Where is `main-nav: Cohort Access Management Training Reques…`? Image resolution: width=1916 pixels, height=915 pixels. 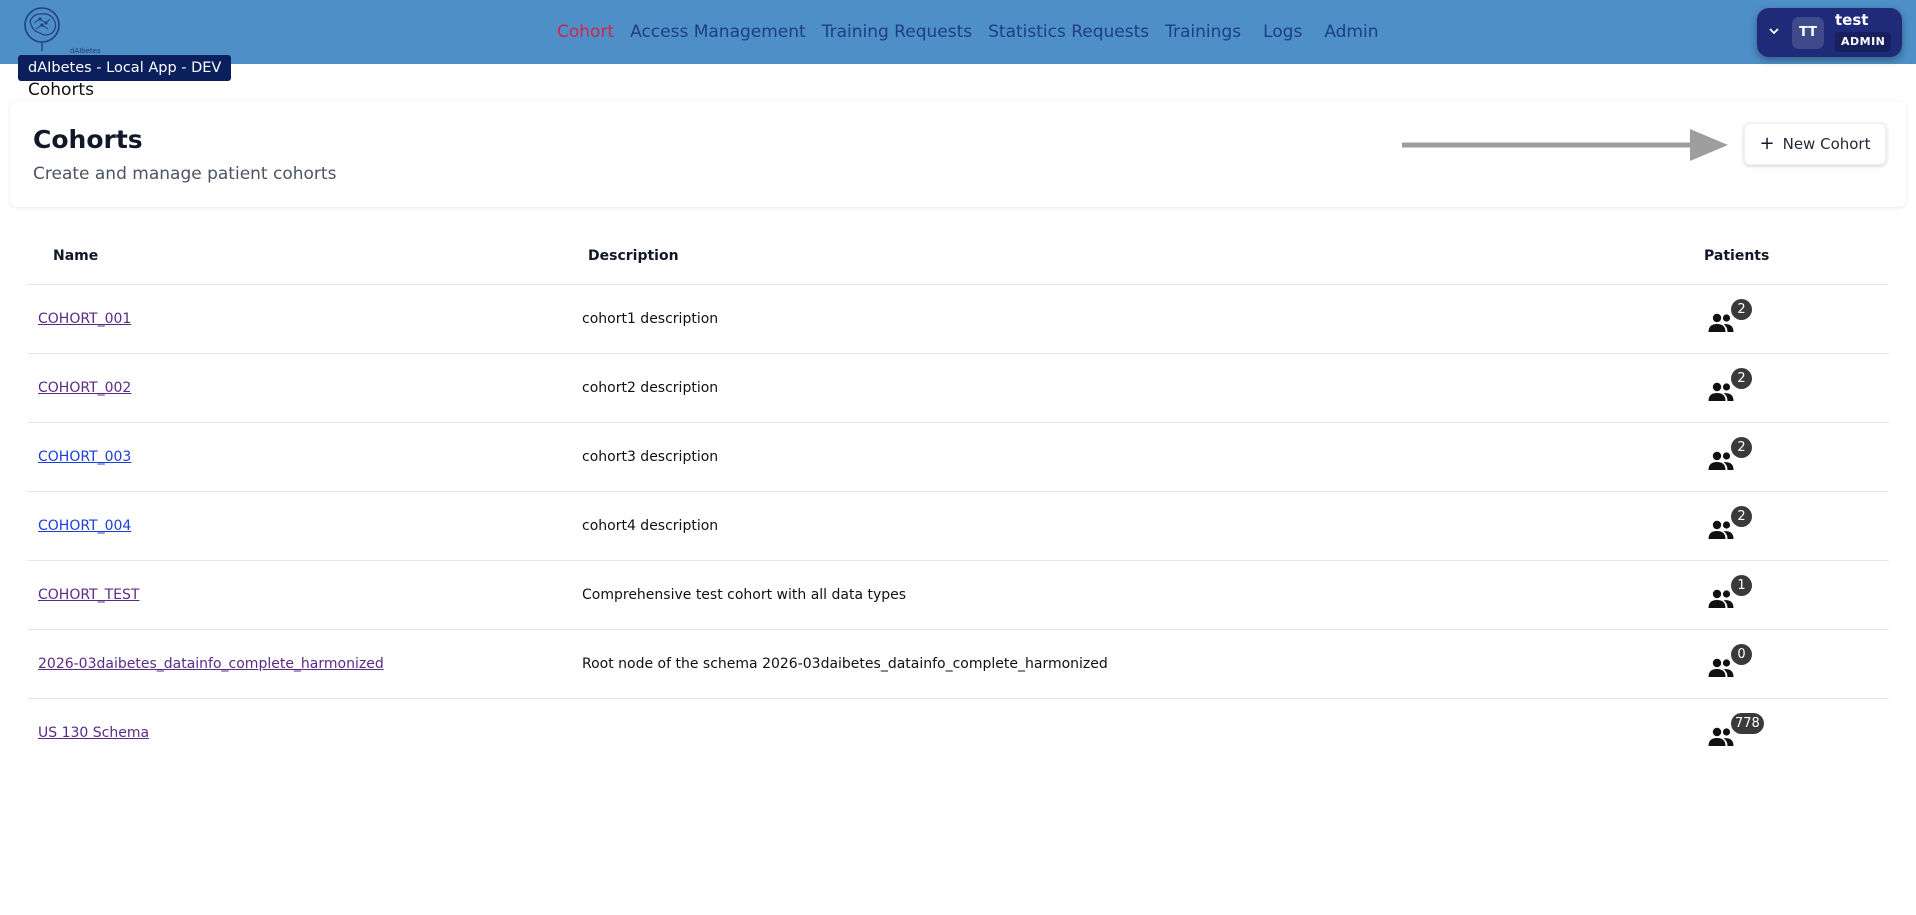 main-nav: Cohort Access Management Training Reques… is located at coordinates (976, 32).